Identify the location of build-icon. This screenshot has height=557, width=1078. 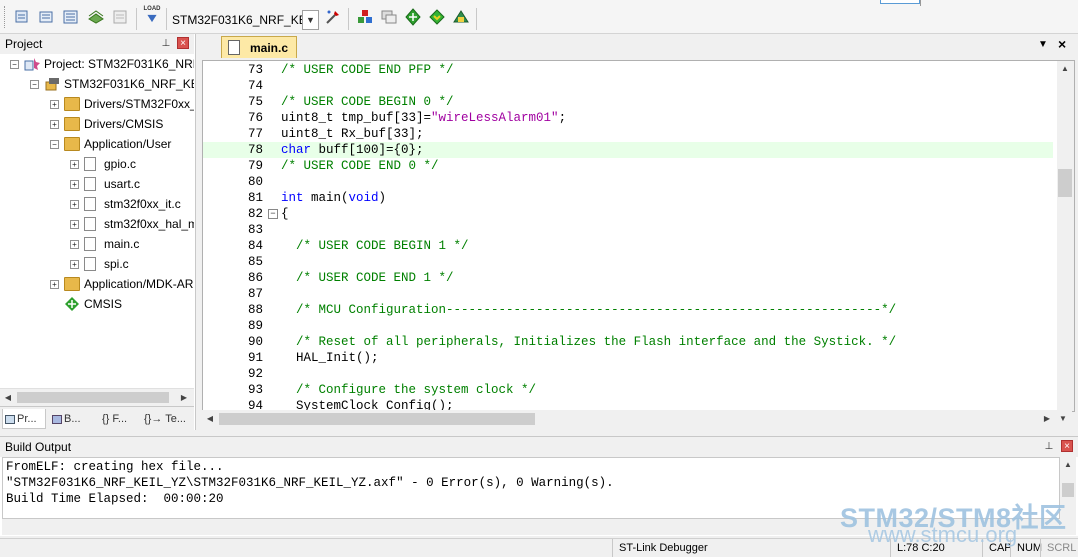
(47, 17).